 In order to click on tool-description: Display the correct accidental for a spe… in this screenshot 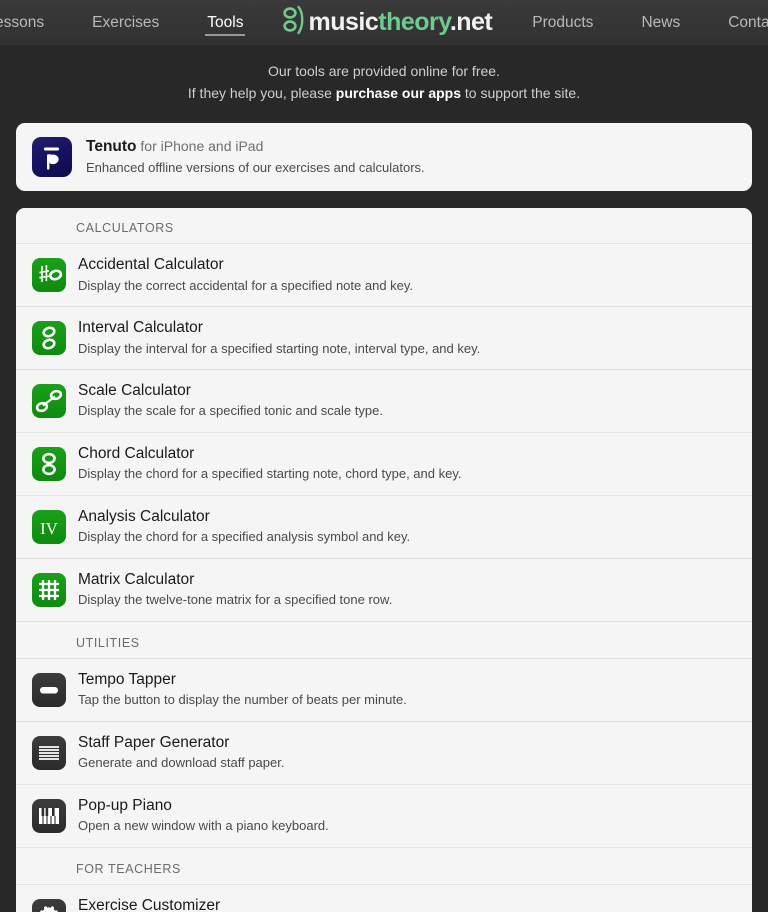, I will do `click(246, 285)`.